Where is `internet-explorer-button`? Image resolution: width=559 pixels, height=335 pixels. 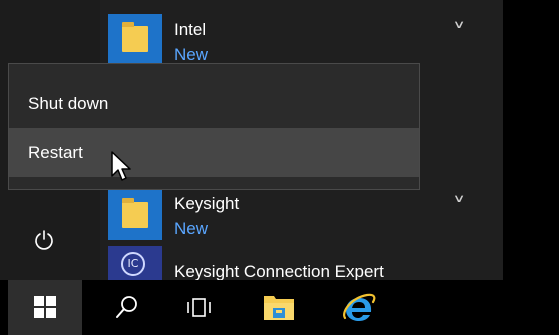 internet-explorer-button is located at coordinates (359, 307).